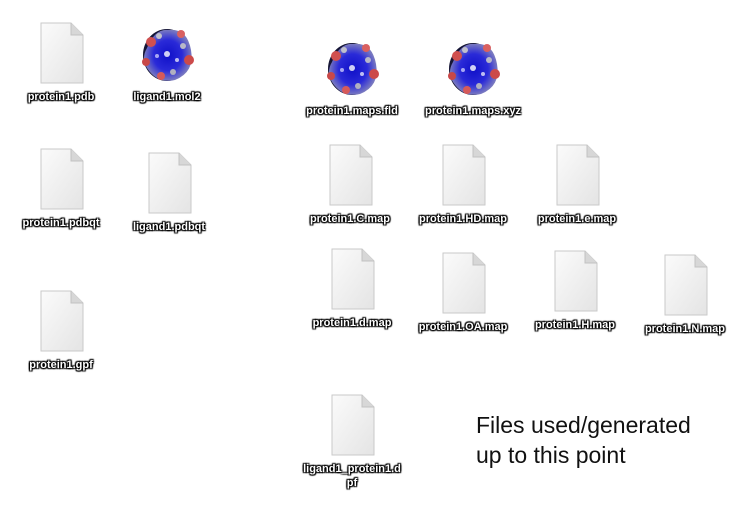 Image resolution: width=742 pixels, height=514 pixels. Describe the element at coordinates (61, 223) in the screenshot. I see `file-name: protein1.pdbqt` at that location.